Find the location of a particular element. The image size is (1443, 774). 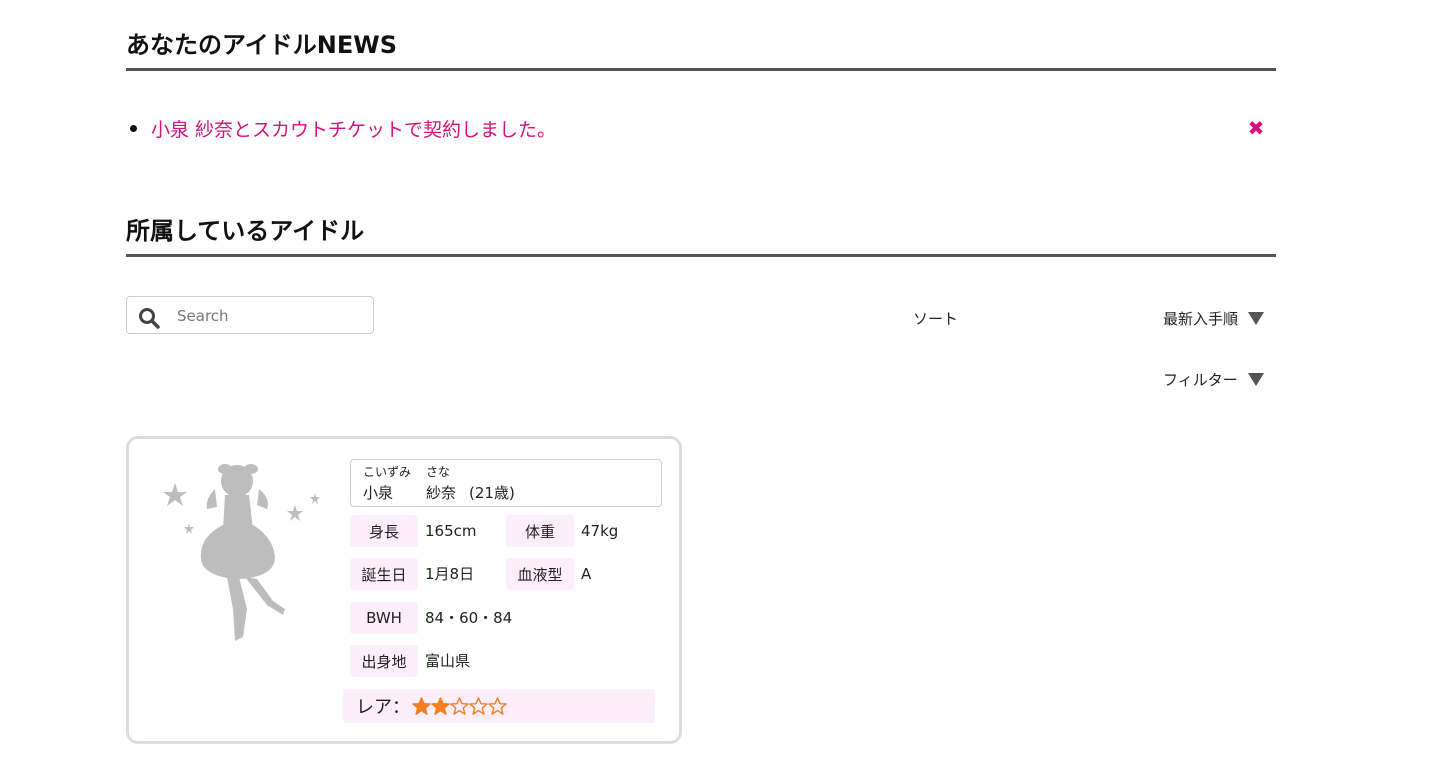

filter-dropdown-label: フィルター is located at coordinates (1200, 380).